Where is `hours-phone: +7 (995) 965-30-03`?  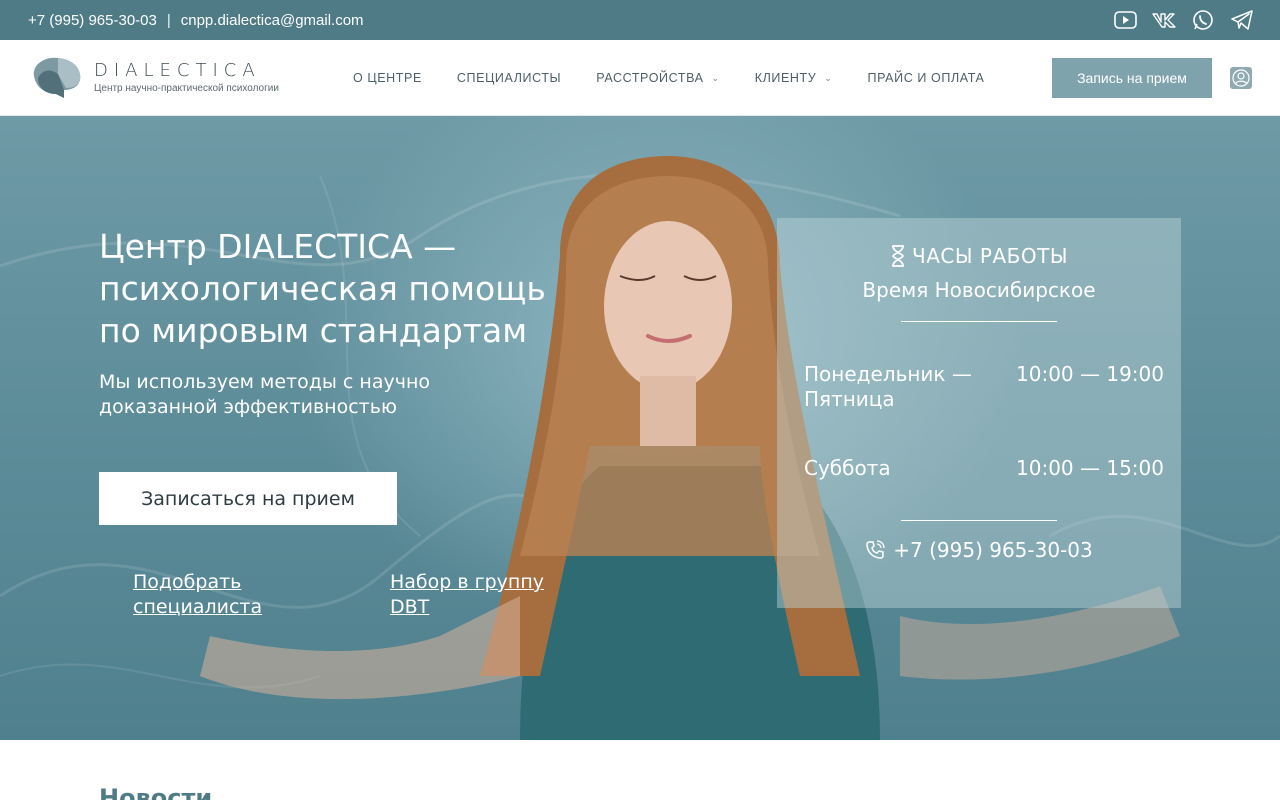
hours-phone: +7 (995) 965-30-03 is located at coordinates (979, 550).